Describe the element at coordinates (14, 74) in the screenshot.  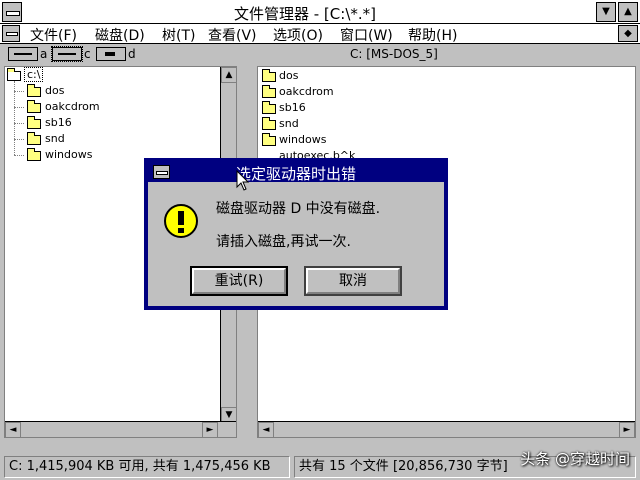
I see `open-folder-icon` at that location.